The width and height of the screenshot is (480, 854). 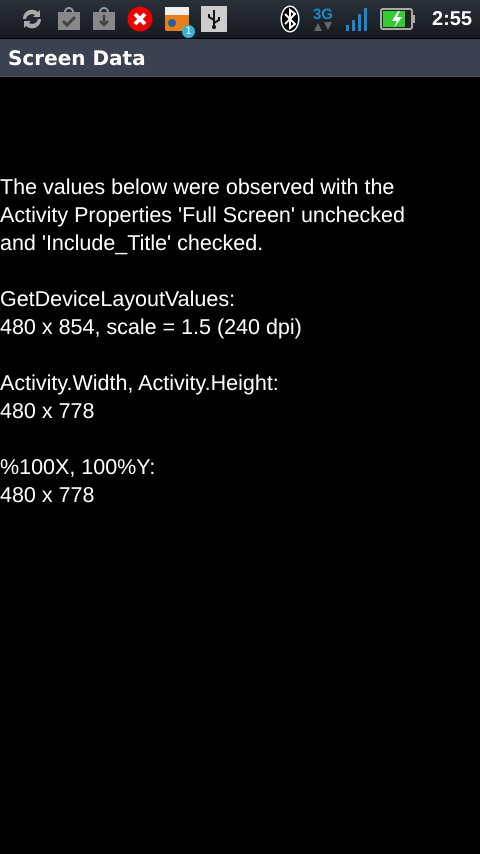 What do you see at coordinates (188, 31) in the screenshot?
I see `notification-badge: 1` at bounding box center [188, 31].